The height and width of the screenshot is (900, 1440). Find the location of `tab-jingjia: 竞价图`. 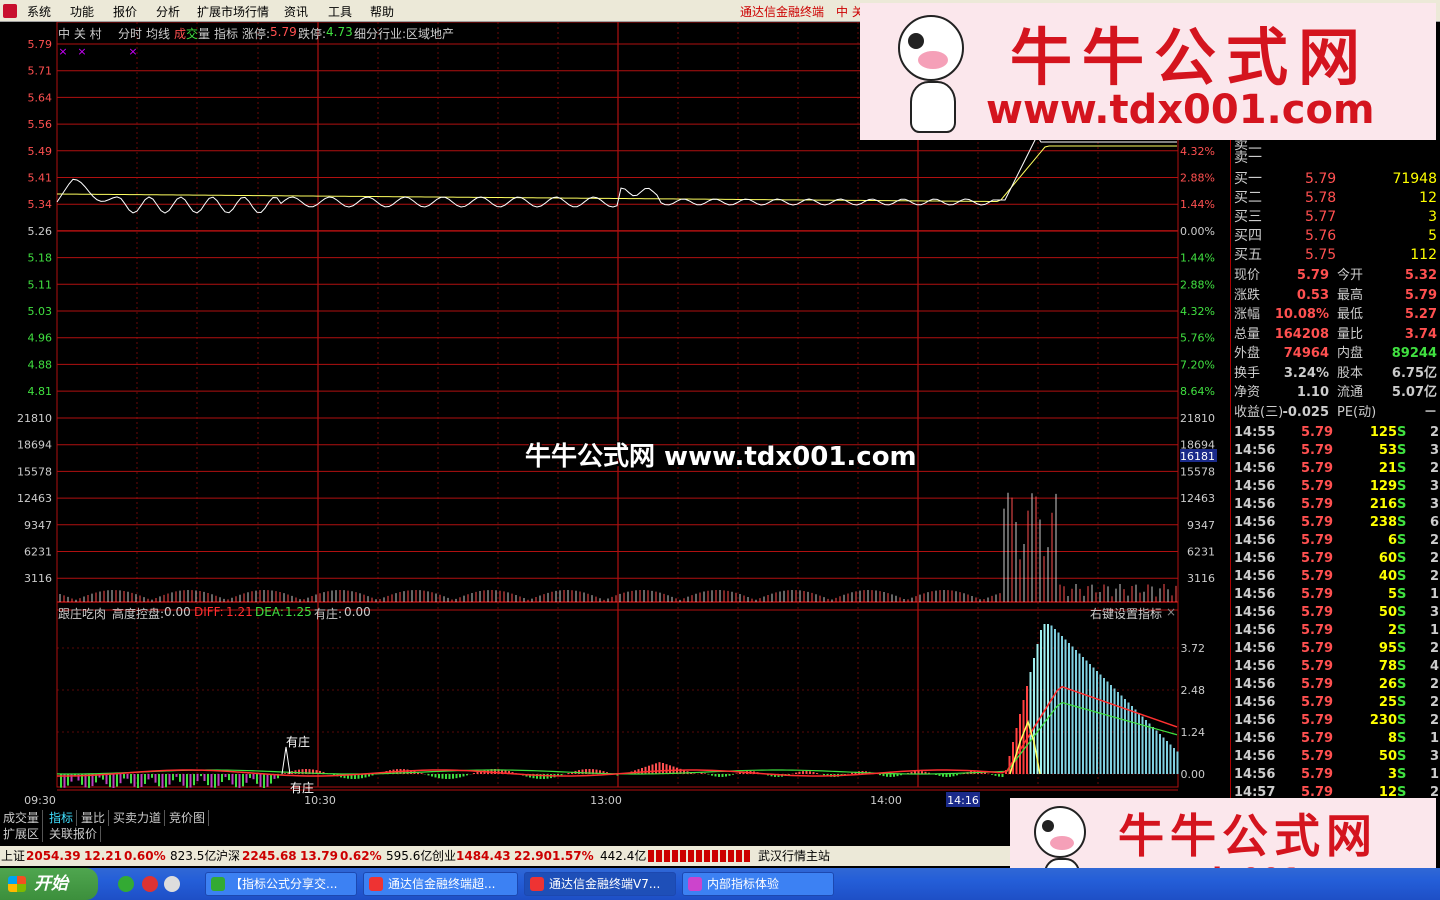

tab-jingjia: 竞价图 is located at coordinates (188, 818).